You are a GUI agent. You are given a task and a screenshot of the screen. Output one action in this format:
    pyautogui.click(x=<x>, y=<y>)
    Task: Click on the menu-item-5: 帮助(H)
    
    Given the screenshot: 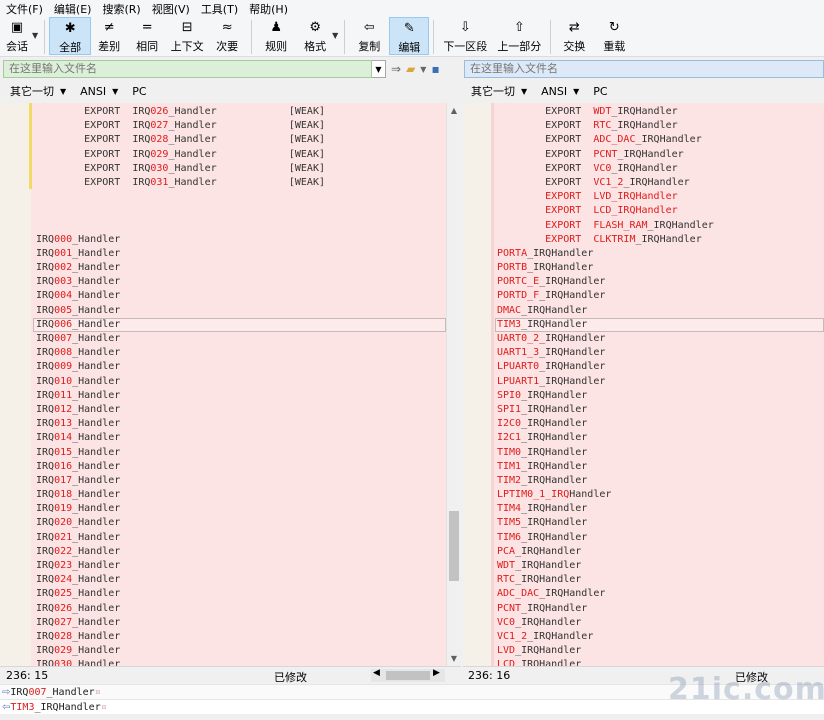 What is the action you would take?
    pyautogui.click(x=268, y=9)
    